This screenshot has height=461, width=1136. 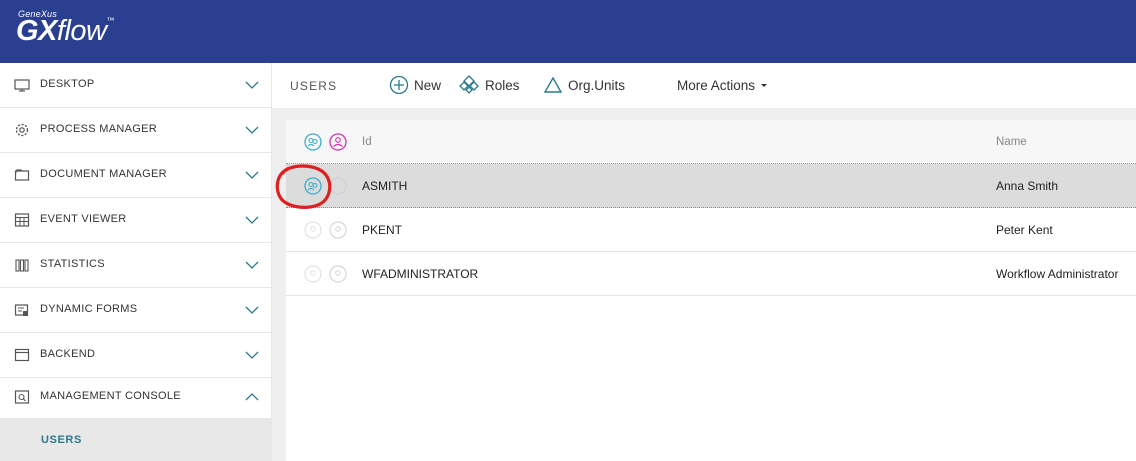 I want to click on brand-tm: ™, so click(x=110, y=20).